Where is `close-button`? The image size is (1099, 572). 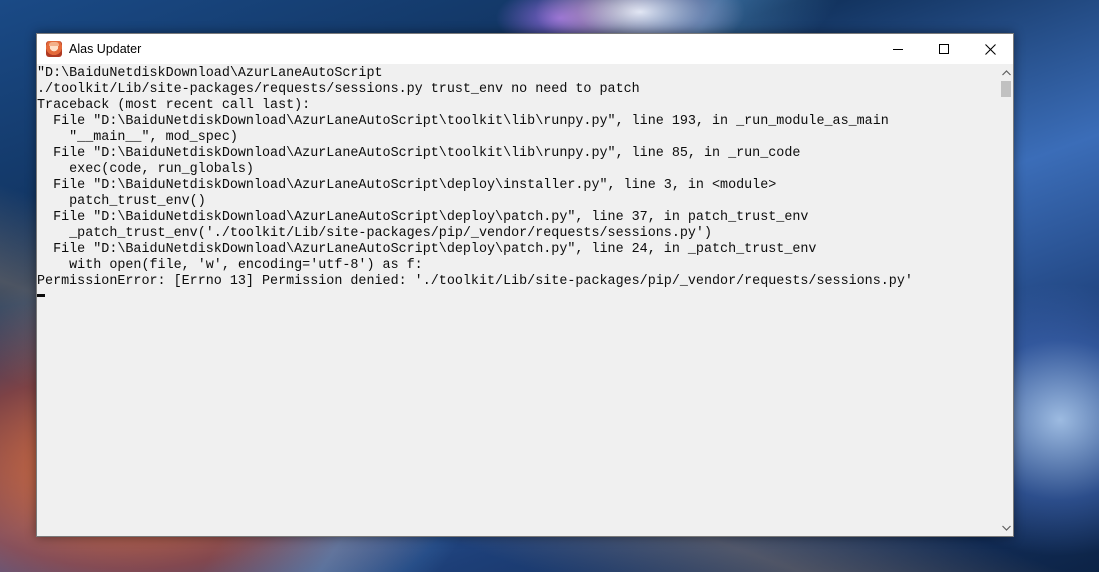 close-button is located at coordinates (990, 49).